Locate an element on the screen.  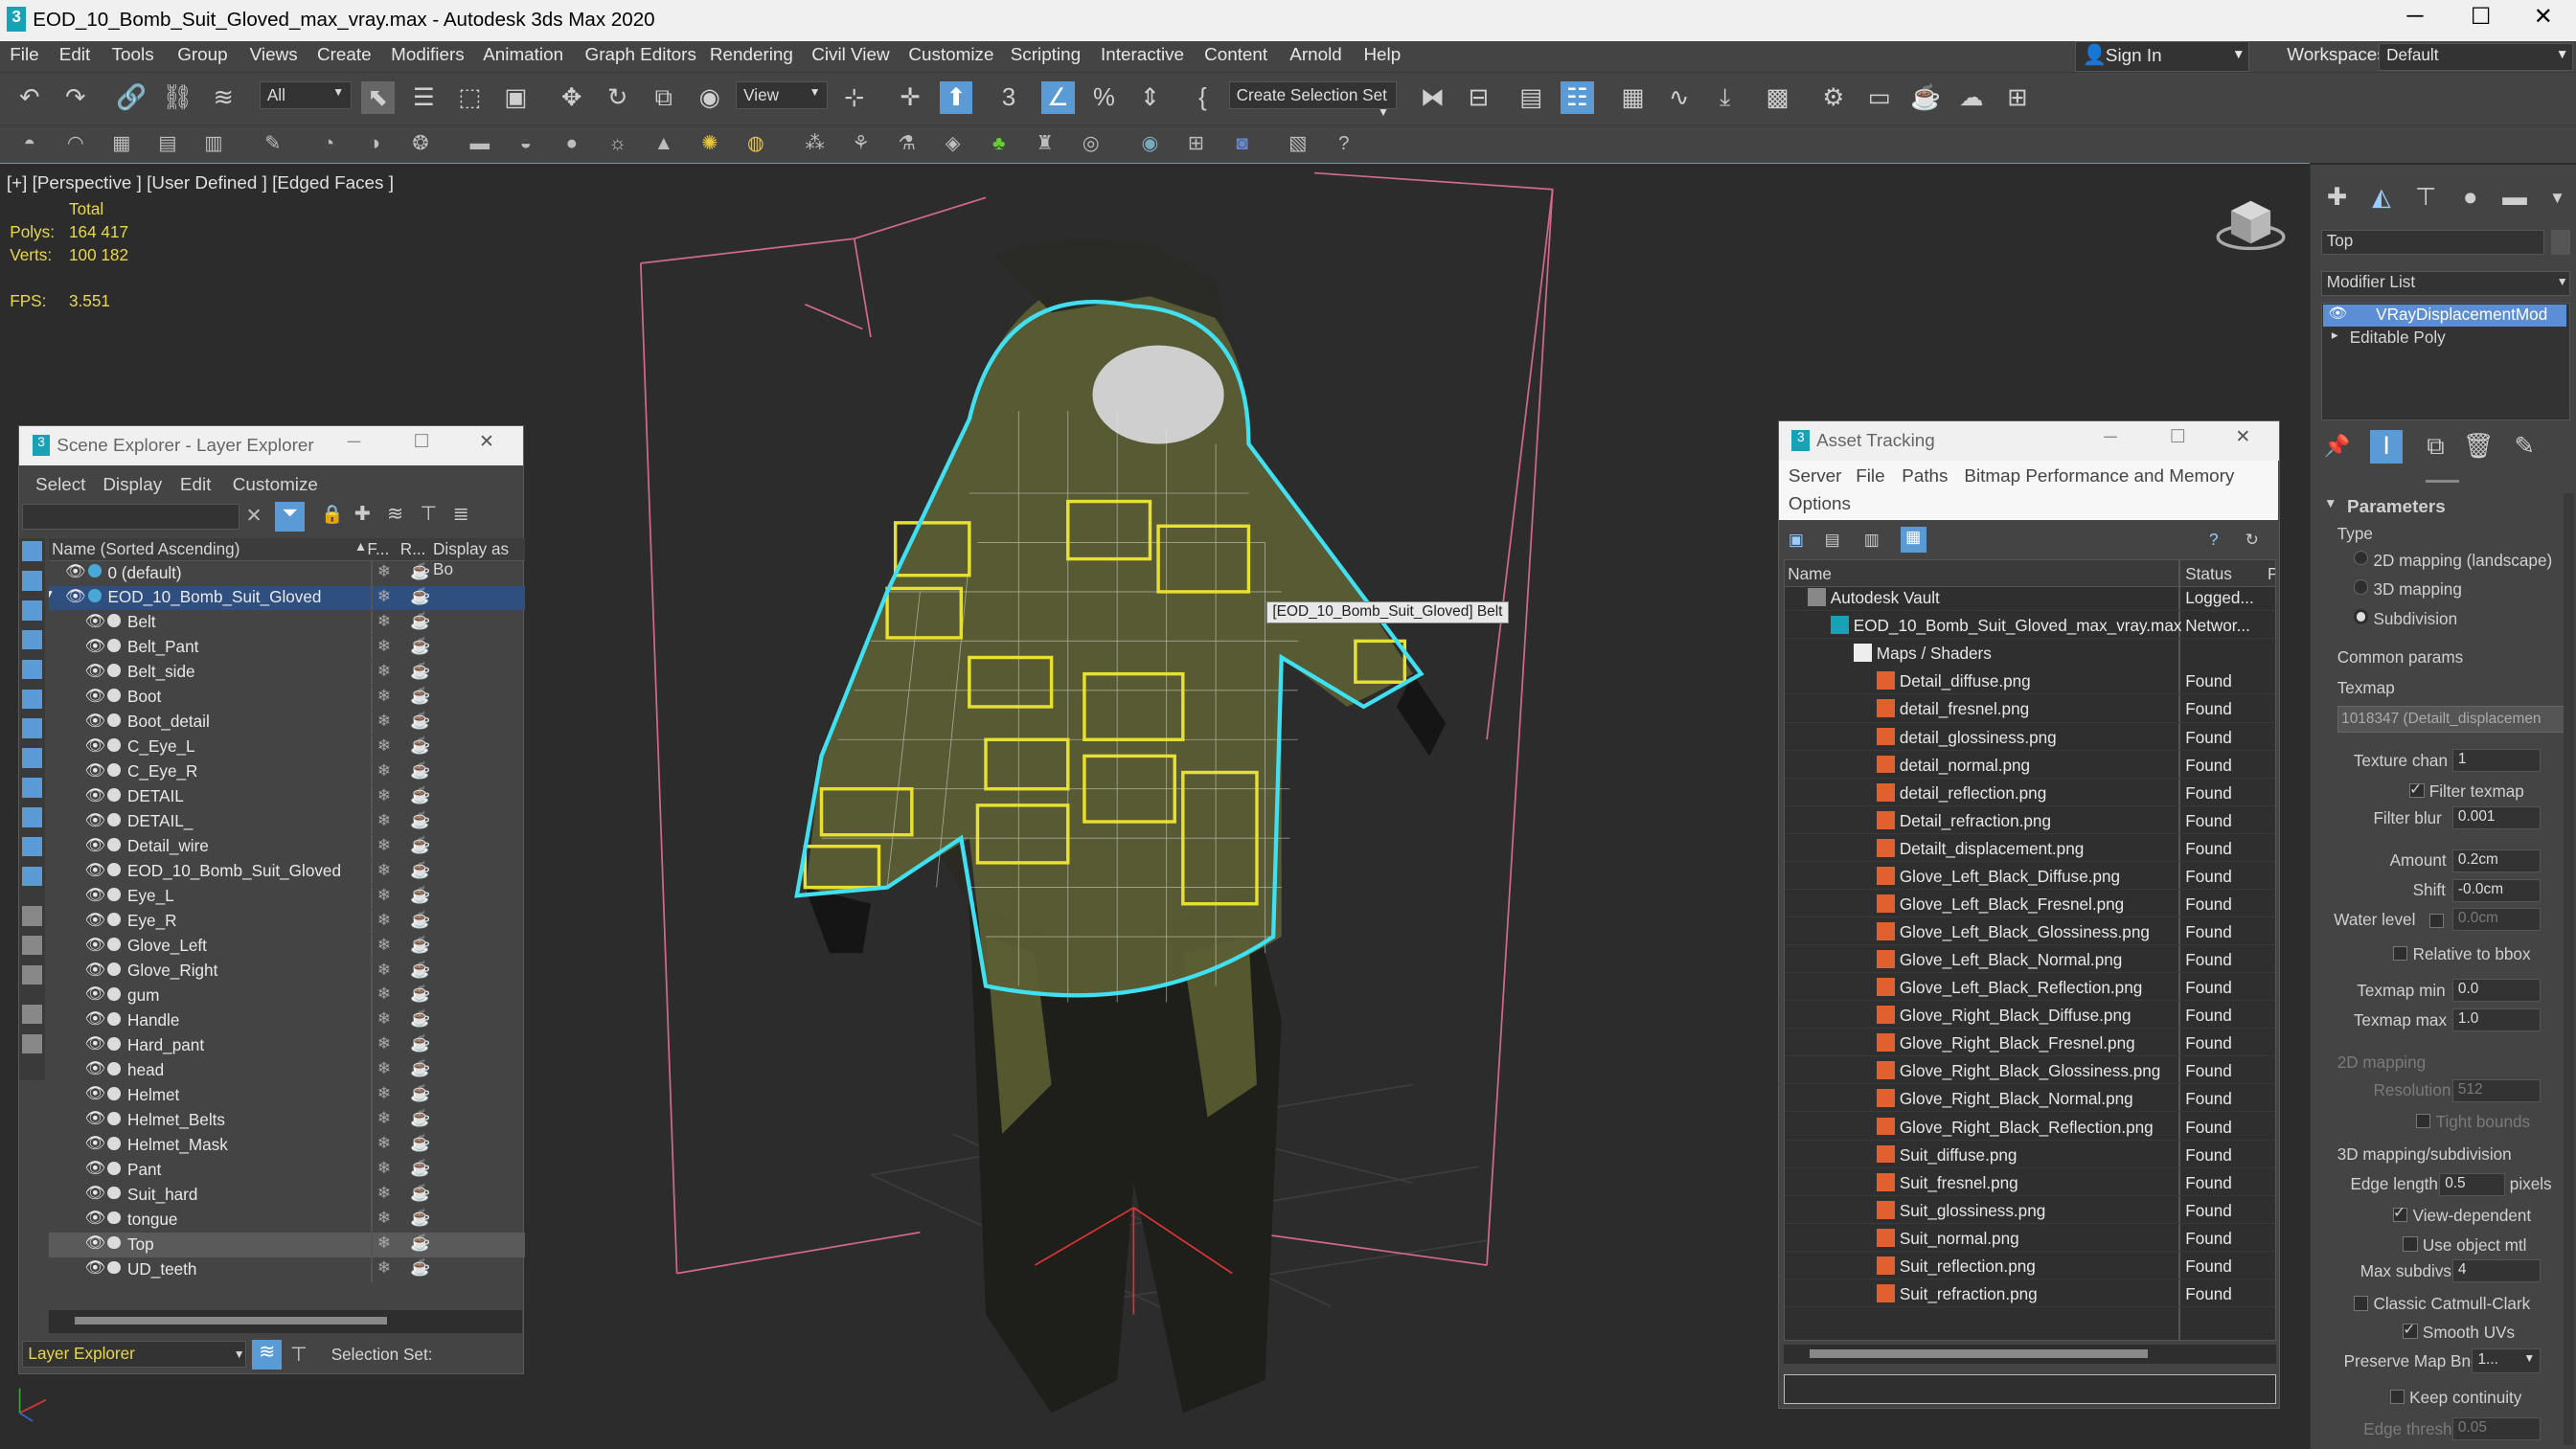
pin-stack-icon: 📌 is located at coordinates (2337, 446).